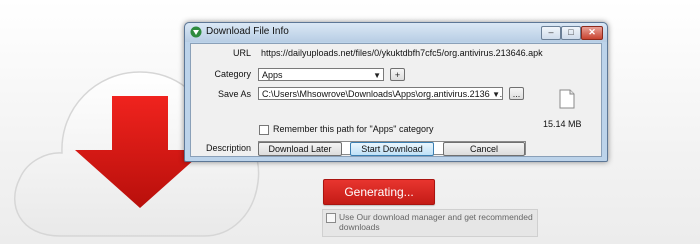  I want to click on dialog-titlebar: Download File Info – □ ✕, so click(396, 32).